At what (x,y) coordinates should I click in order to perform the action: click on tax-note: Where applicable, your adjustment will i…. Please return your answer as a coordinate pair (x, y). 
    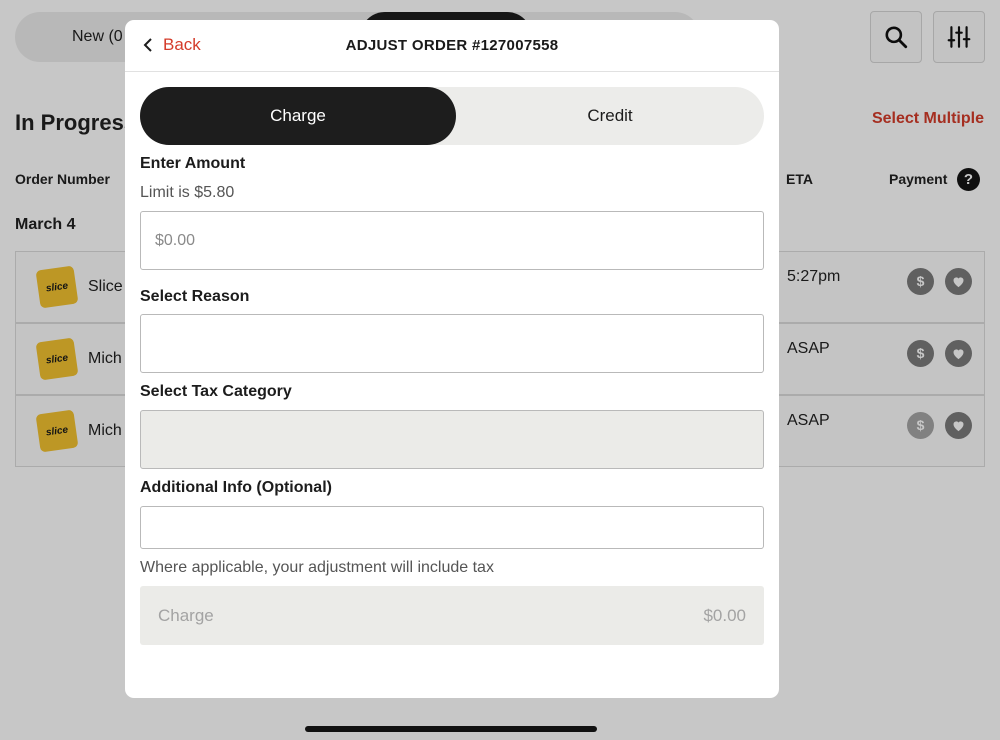
    Looking at the image, I should click on (317, 567).